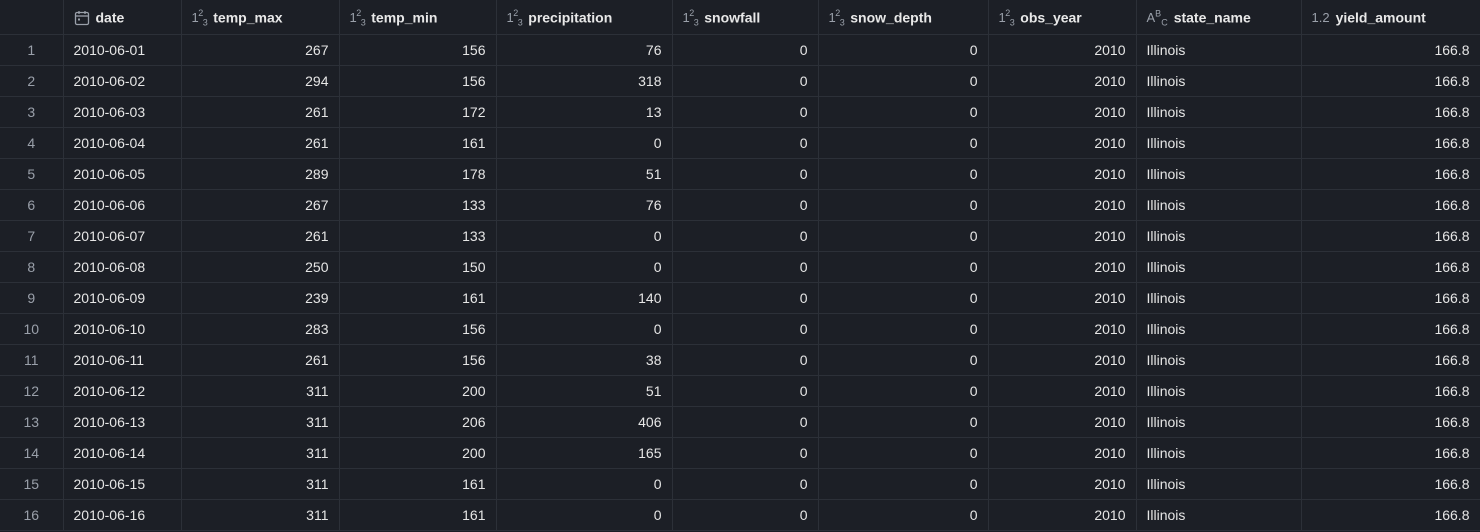 The width and height of the screenshot is (1480, 532). What do you see at coordinates (584, 205) in the screenshot?
I see `cell-precipitation: 76` at bounding box center [584, 205].